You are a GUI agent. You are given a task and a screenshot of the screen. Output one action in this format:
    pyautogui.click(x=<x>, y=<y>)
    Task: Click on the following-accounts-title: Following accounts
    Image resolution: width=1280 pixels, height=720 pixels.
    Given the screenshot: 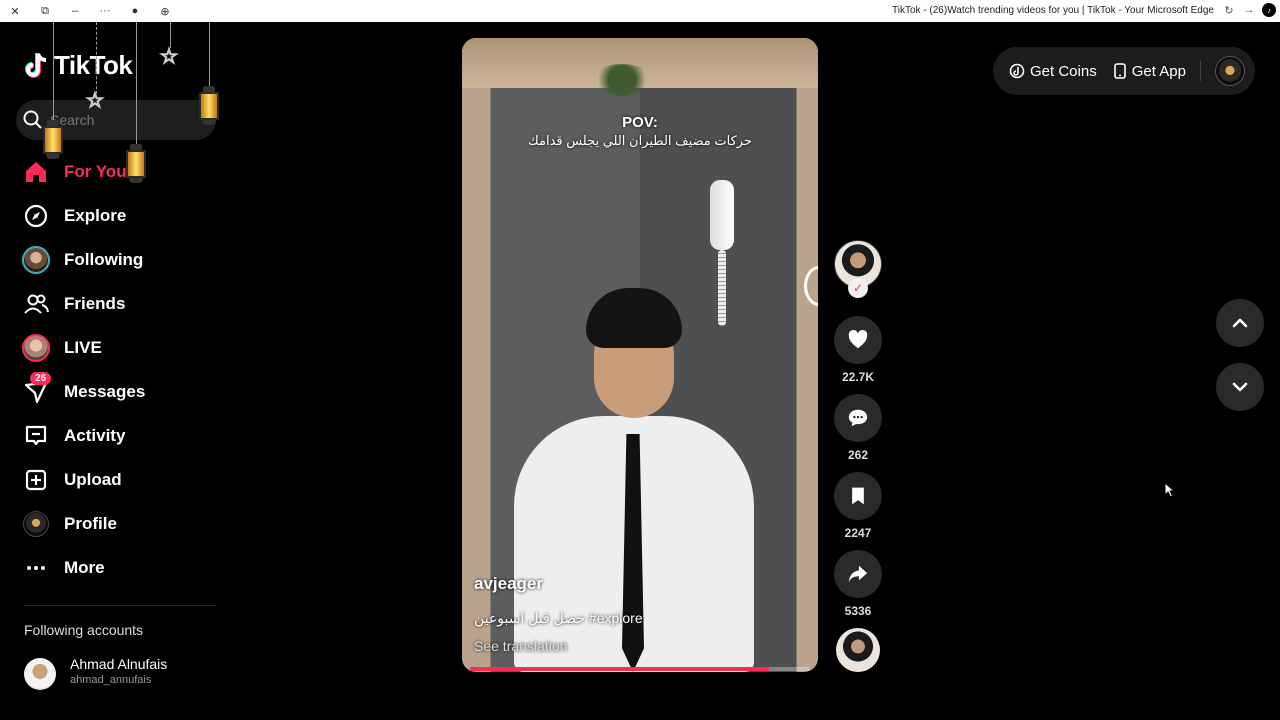 What is the action you would take?
    pyautogui.click(x=84, y=630)
    